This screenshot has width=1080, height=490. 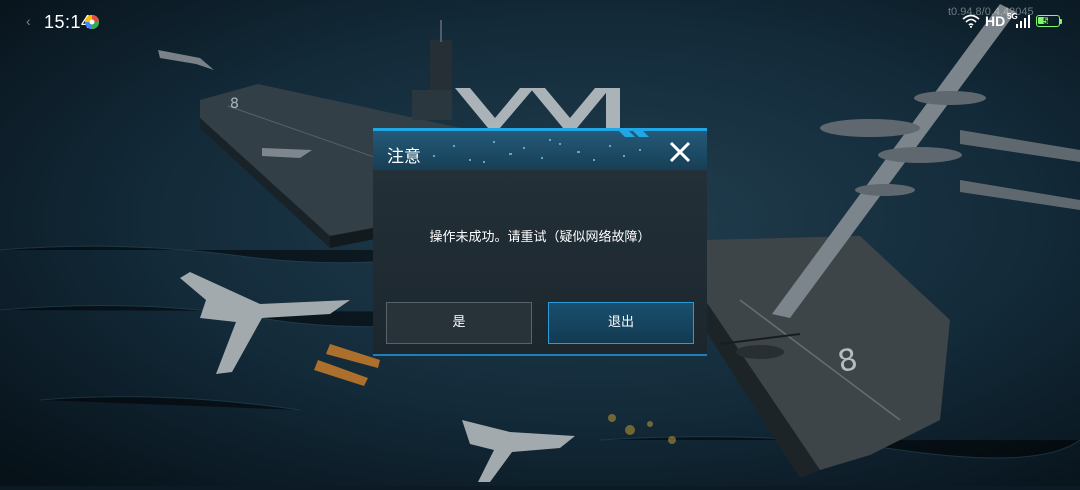 What do you see at coordinates (92, 22) in the screenshot?
I see `app-notification-icon` at bounding box center [92, 22].